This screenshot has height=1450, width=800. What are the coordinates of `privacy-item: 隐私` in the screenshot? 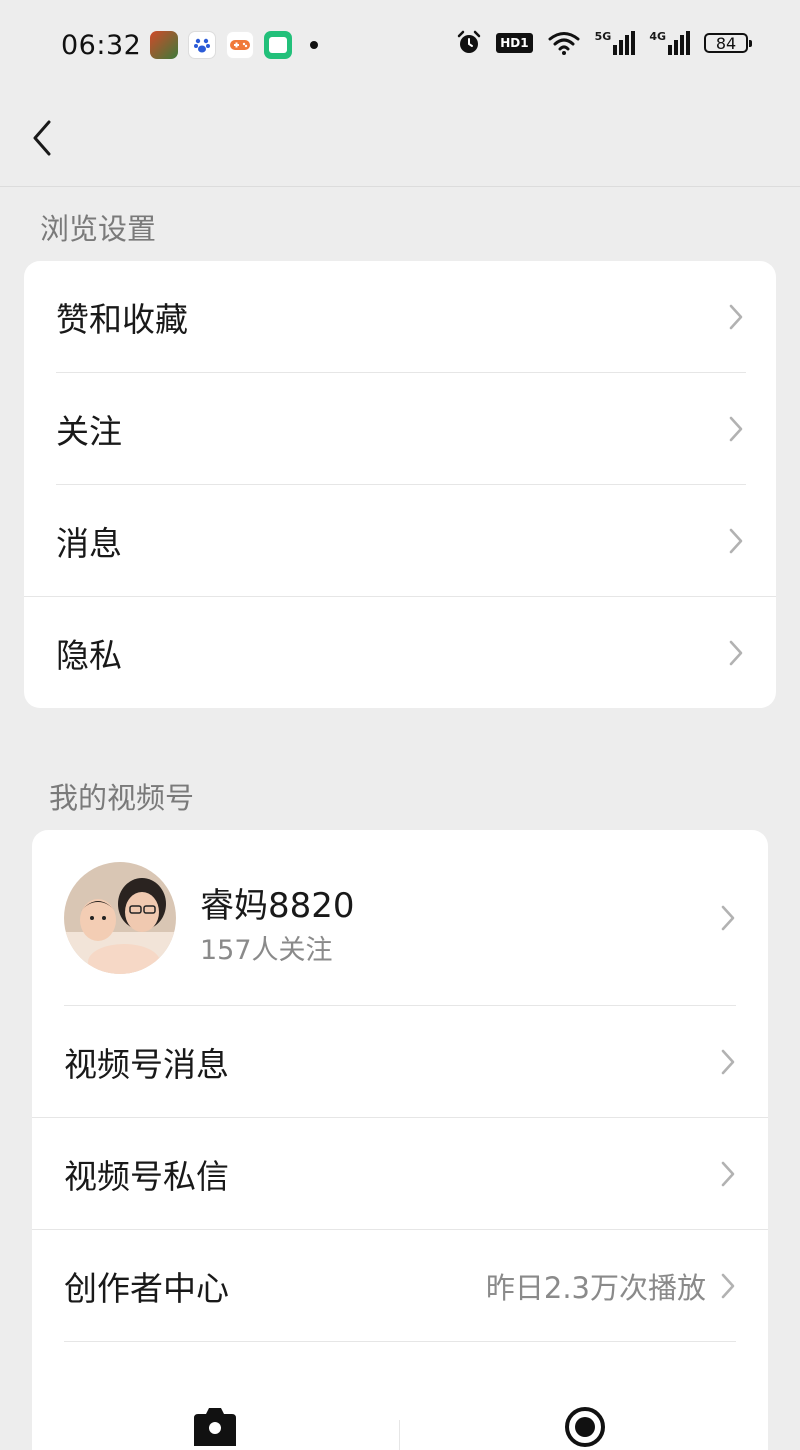 It's located at (400, 652).